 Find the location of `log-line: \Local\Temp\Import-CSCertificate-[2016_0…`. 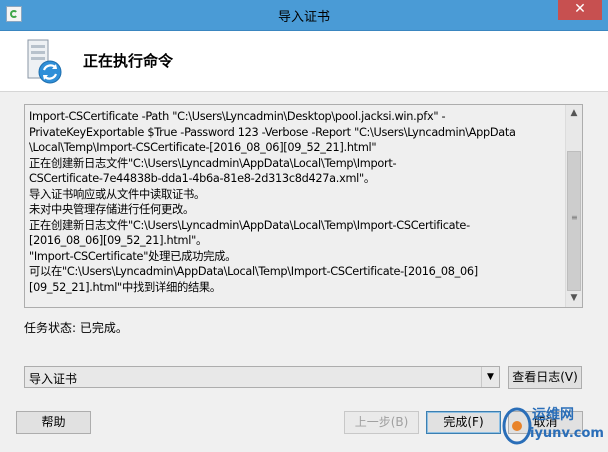

log-line: \Local\Temp\Import-CSCertificate-[2016_0… is located at coordinates (203, 147).